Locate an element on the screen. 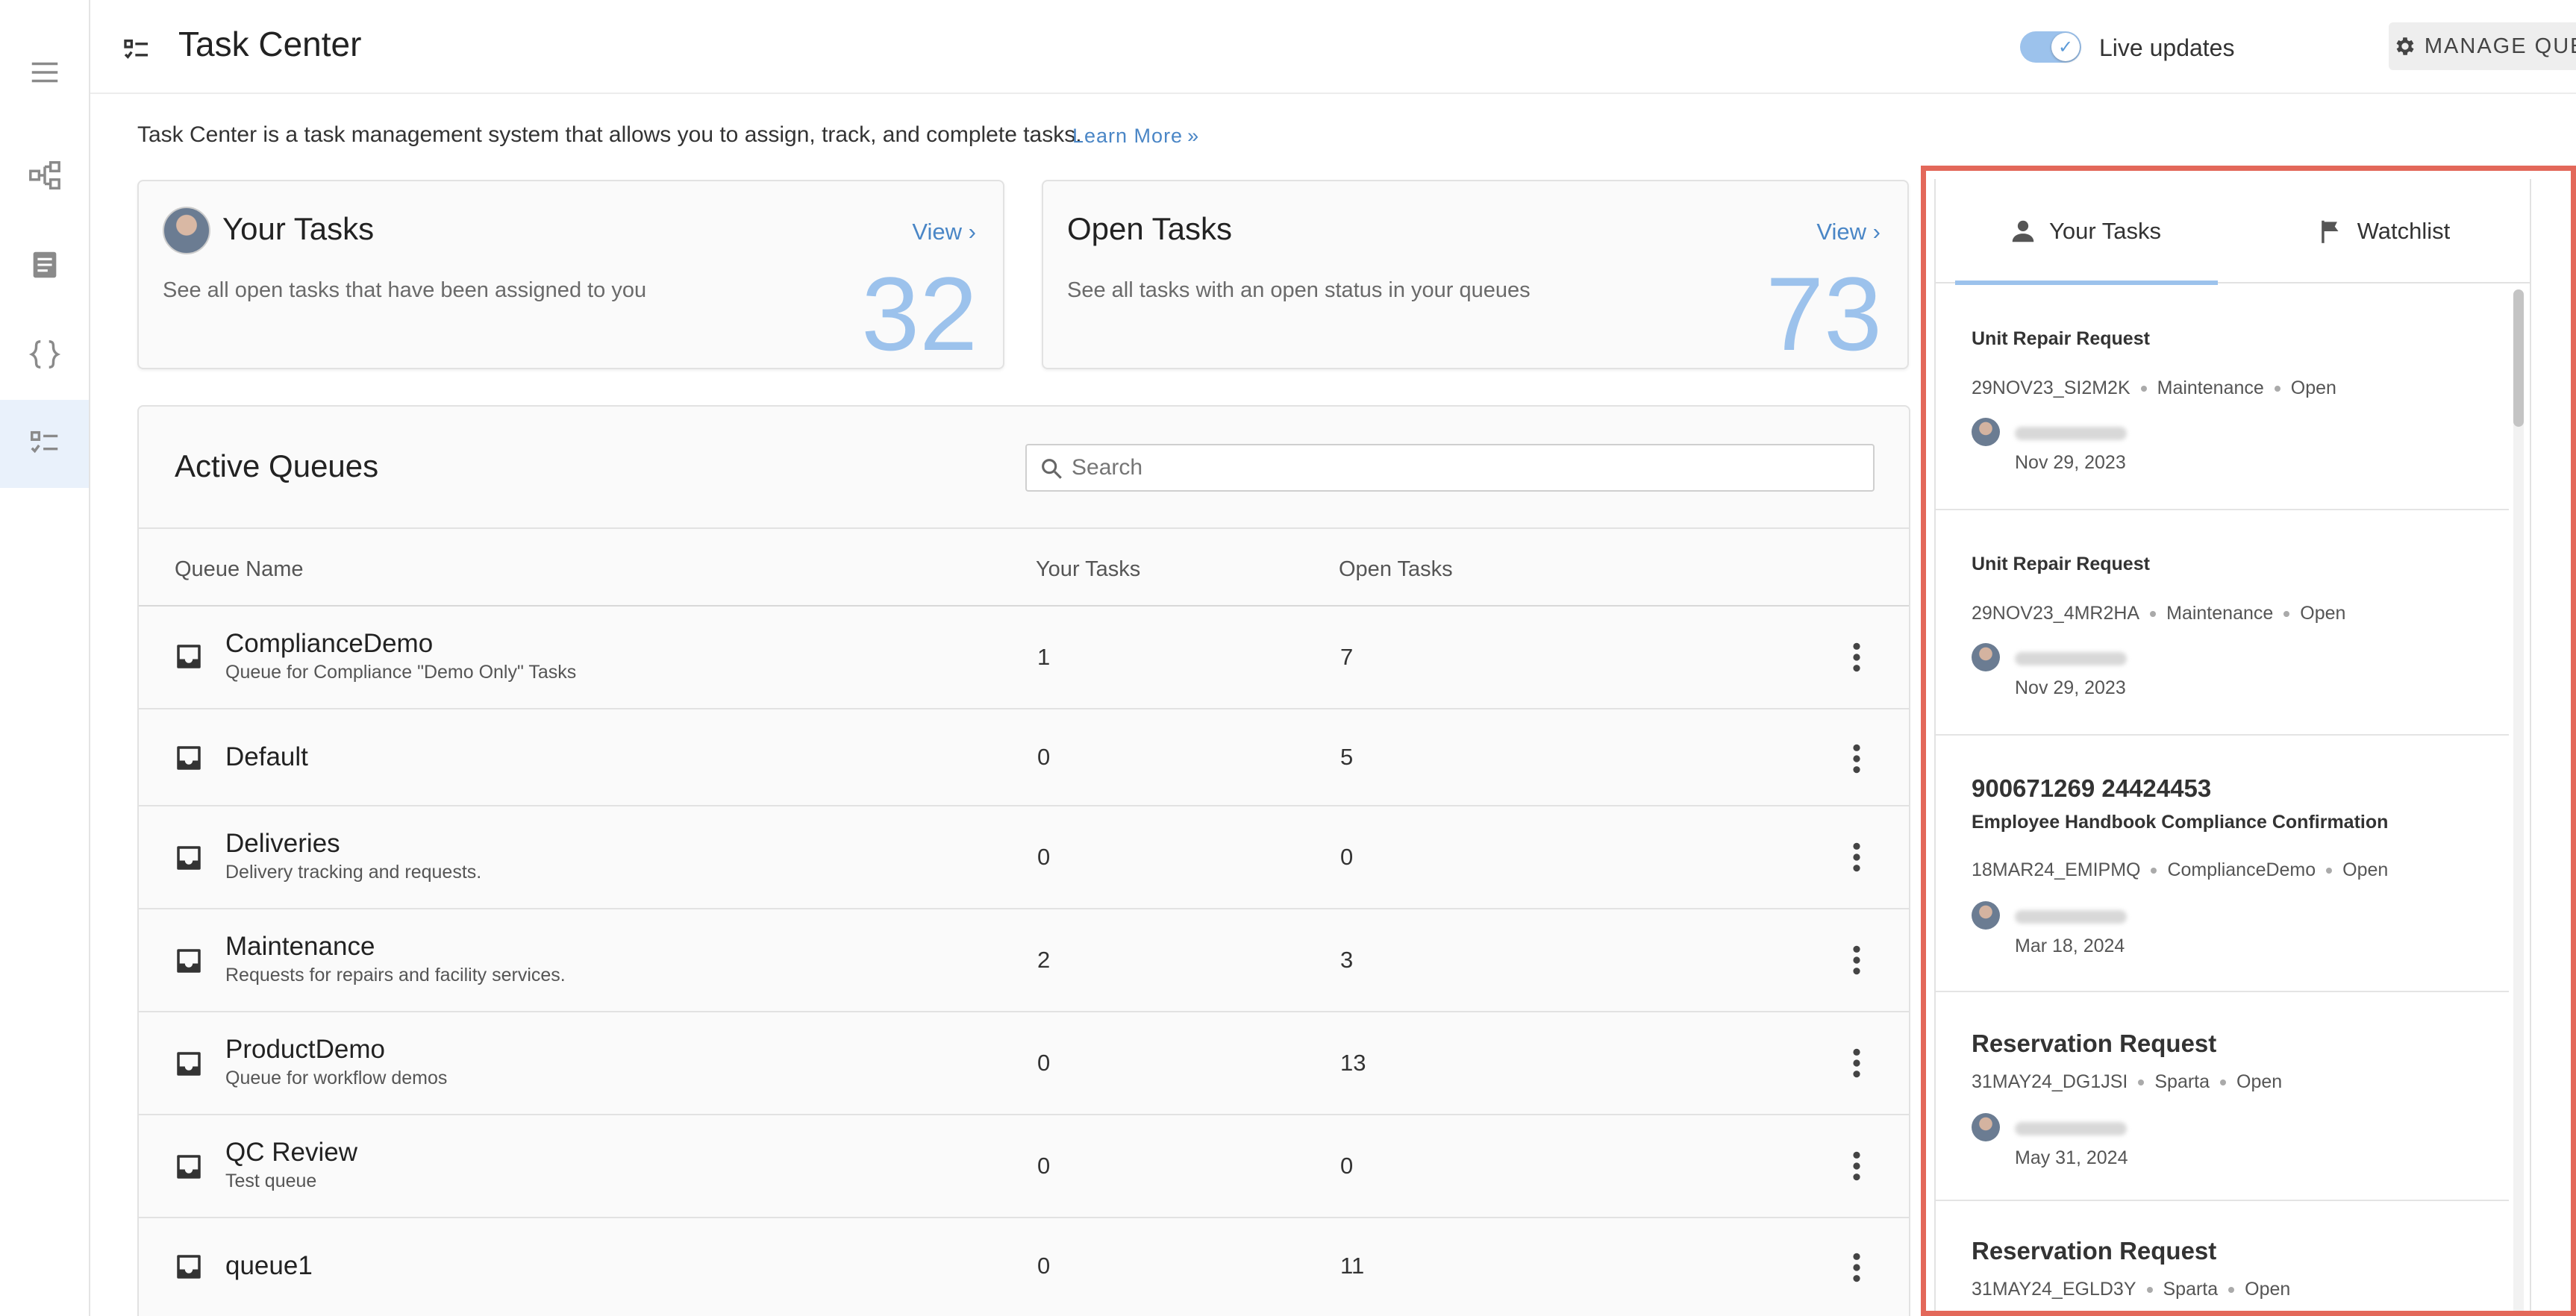 The width and height of the screenshot is (2576, 1316). queue-description: Queue for Compliance "Demo Only" Tasks is located at coordinates (401, 672).